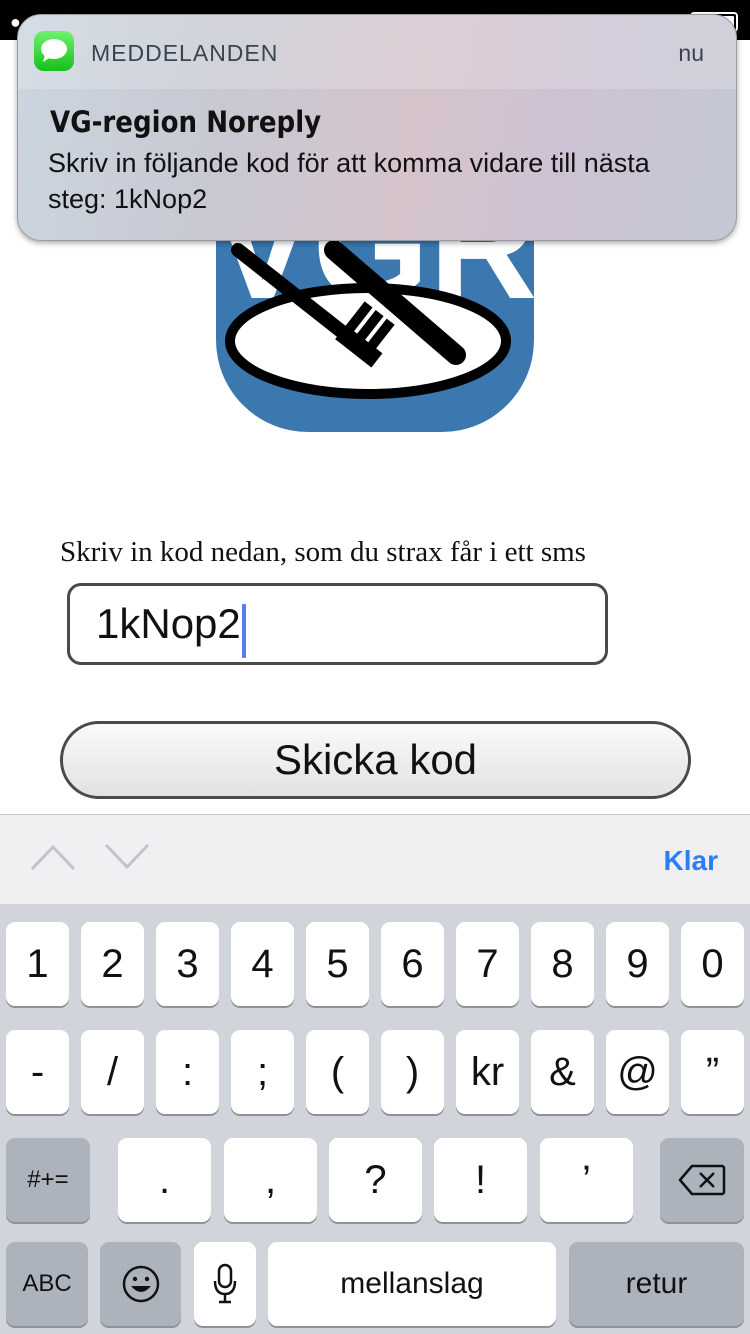  I want to click on key-2: 2, so click(112, 964).